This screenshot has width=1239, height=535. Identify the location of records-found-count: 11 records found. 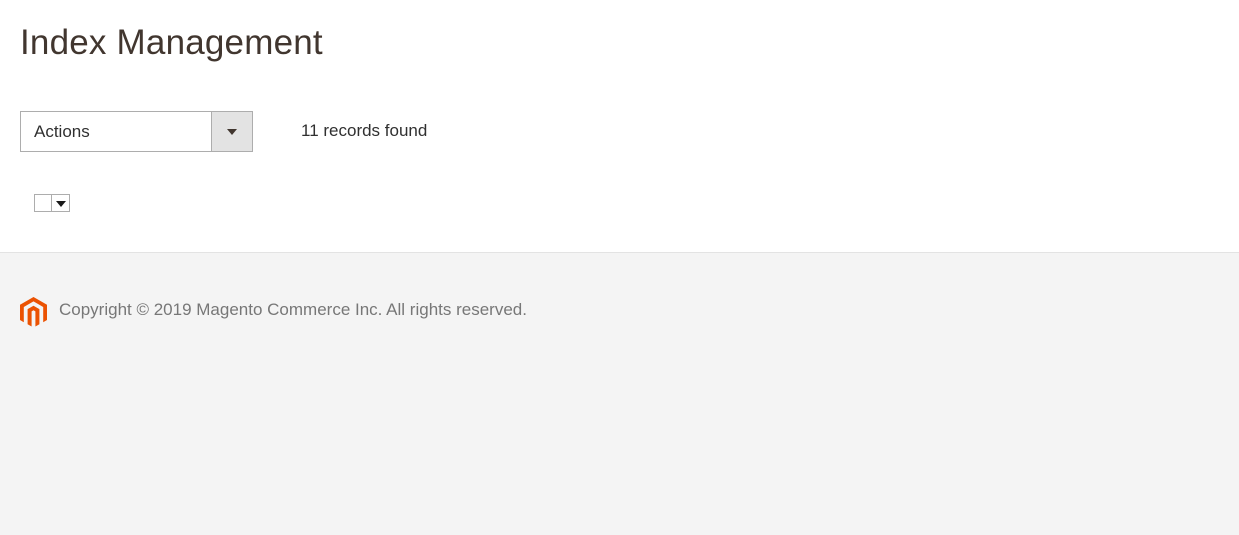
(364, 130).